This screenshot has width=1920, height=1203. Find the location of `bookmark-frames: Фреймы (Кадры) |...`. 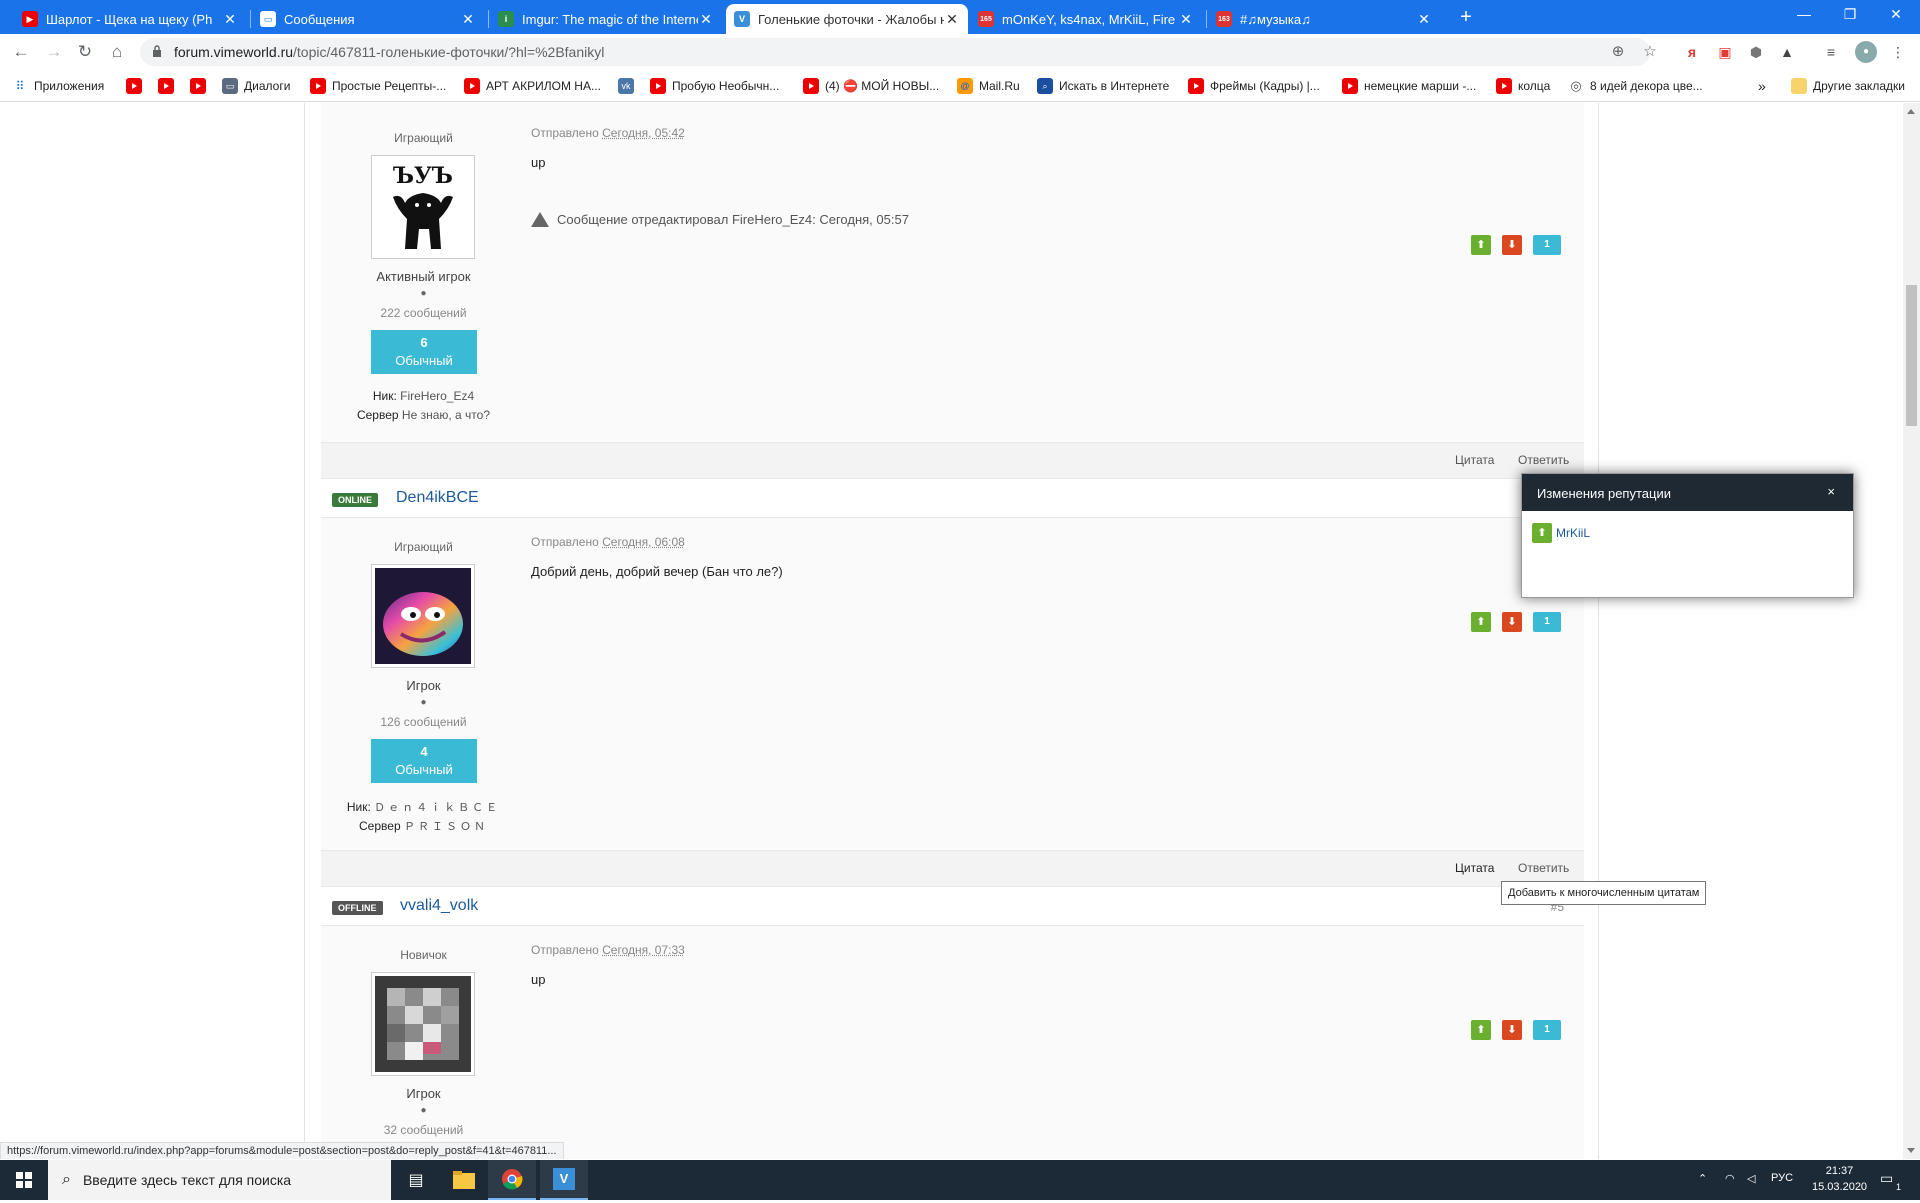

bookmark-frames: Фреймы (Кадры) |... is located at coordinates (1254, 86).